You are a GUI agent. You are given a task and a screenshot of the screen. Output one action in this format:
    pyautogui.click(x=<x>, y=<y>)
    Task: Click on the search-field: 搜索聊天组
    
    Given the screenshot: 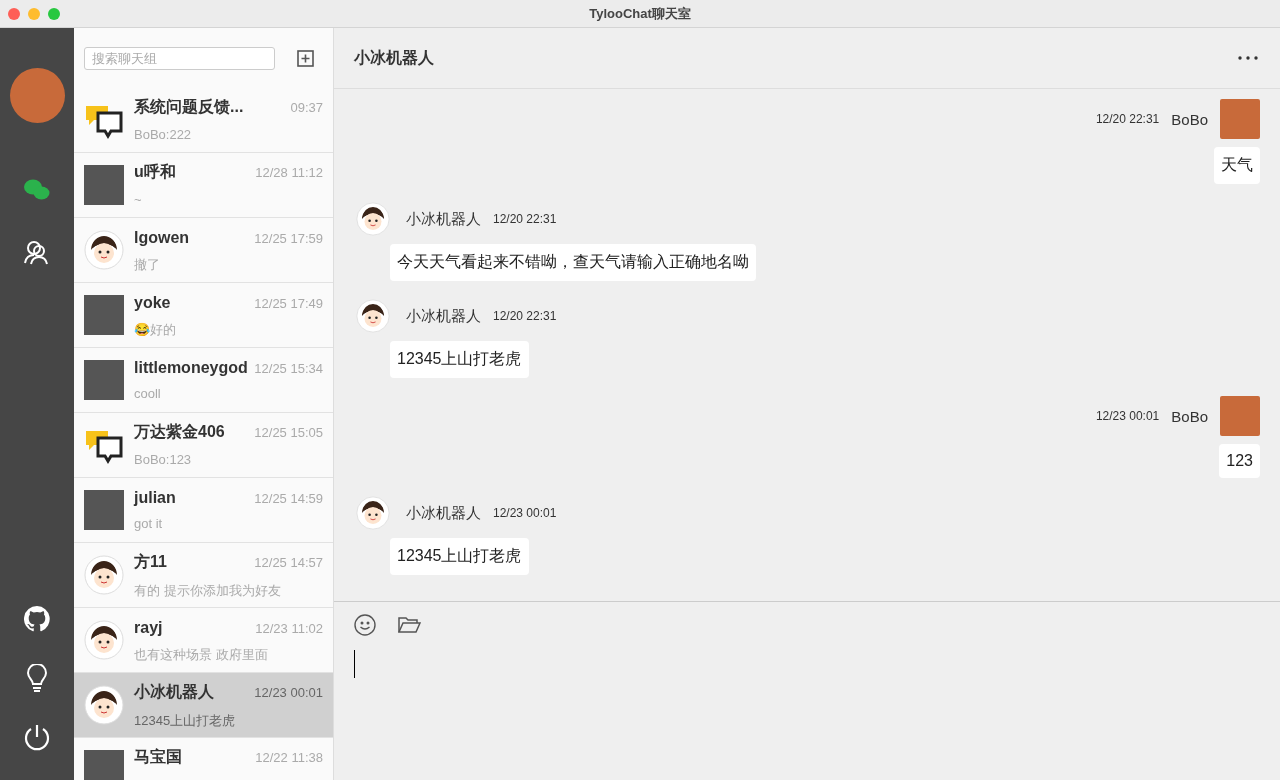 What is the action you would take?
    pyautogui.click(x=179, y=58)
    